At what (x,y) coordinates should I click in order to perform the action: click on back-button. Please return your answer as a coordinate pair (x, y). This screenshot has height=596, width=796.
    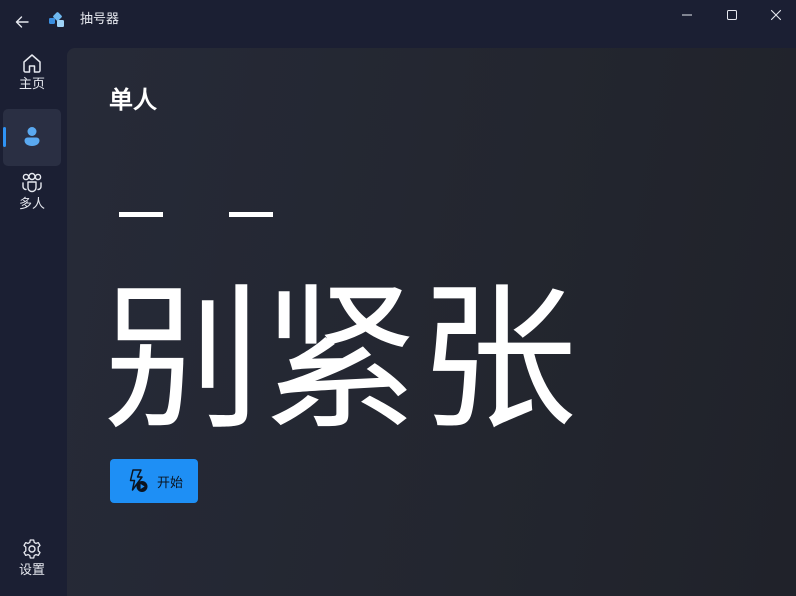
    Looking at the image, I should click on (22, 22).